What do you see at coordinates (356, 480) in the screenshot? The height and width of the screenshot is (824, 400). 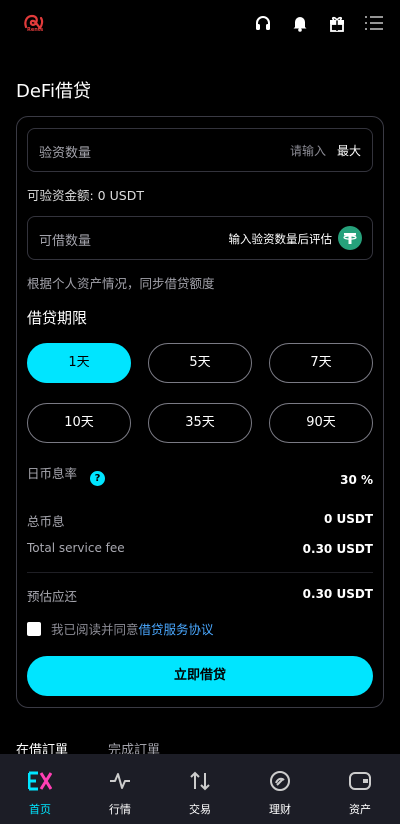 I see `daily-rate-value: 30 %` at bounding box center [356, 480].